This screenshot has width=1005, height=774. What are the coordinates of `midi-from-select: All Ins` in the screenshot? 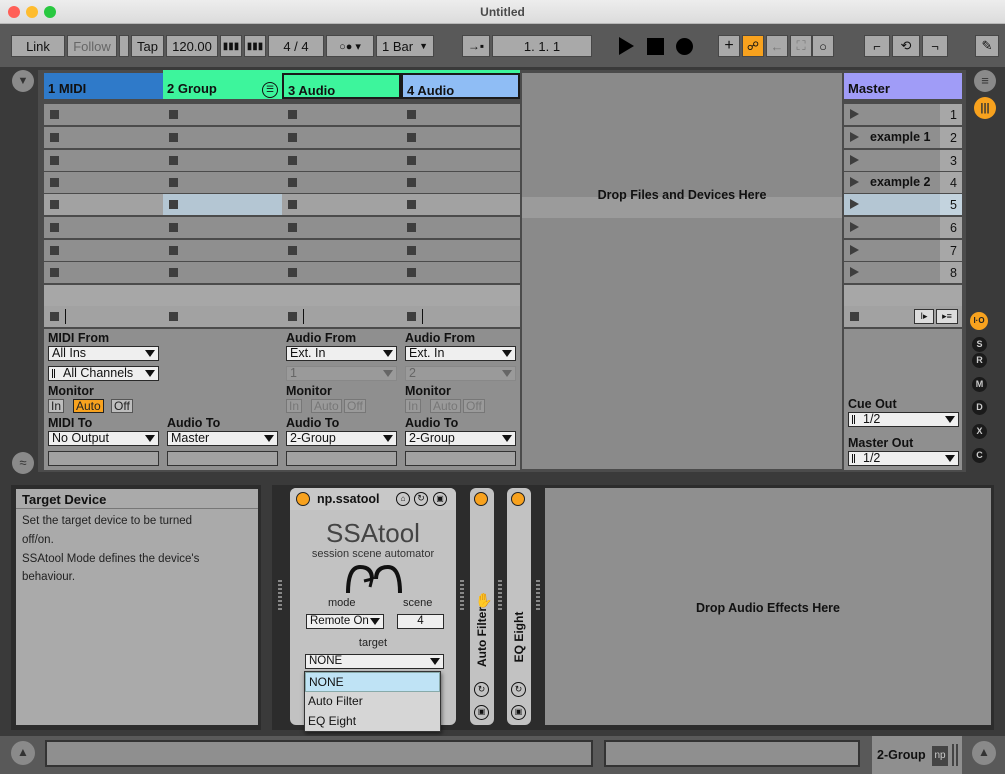 It's located at (103, 353).